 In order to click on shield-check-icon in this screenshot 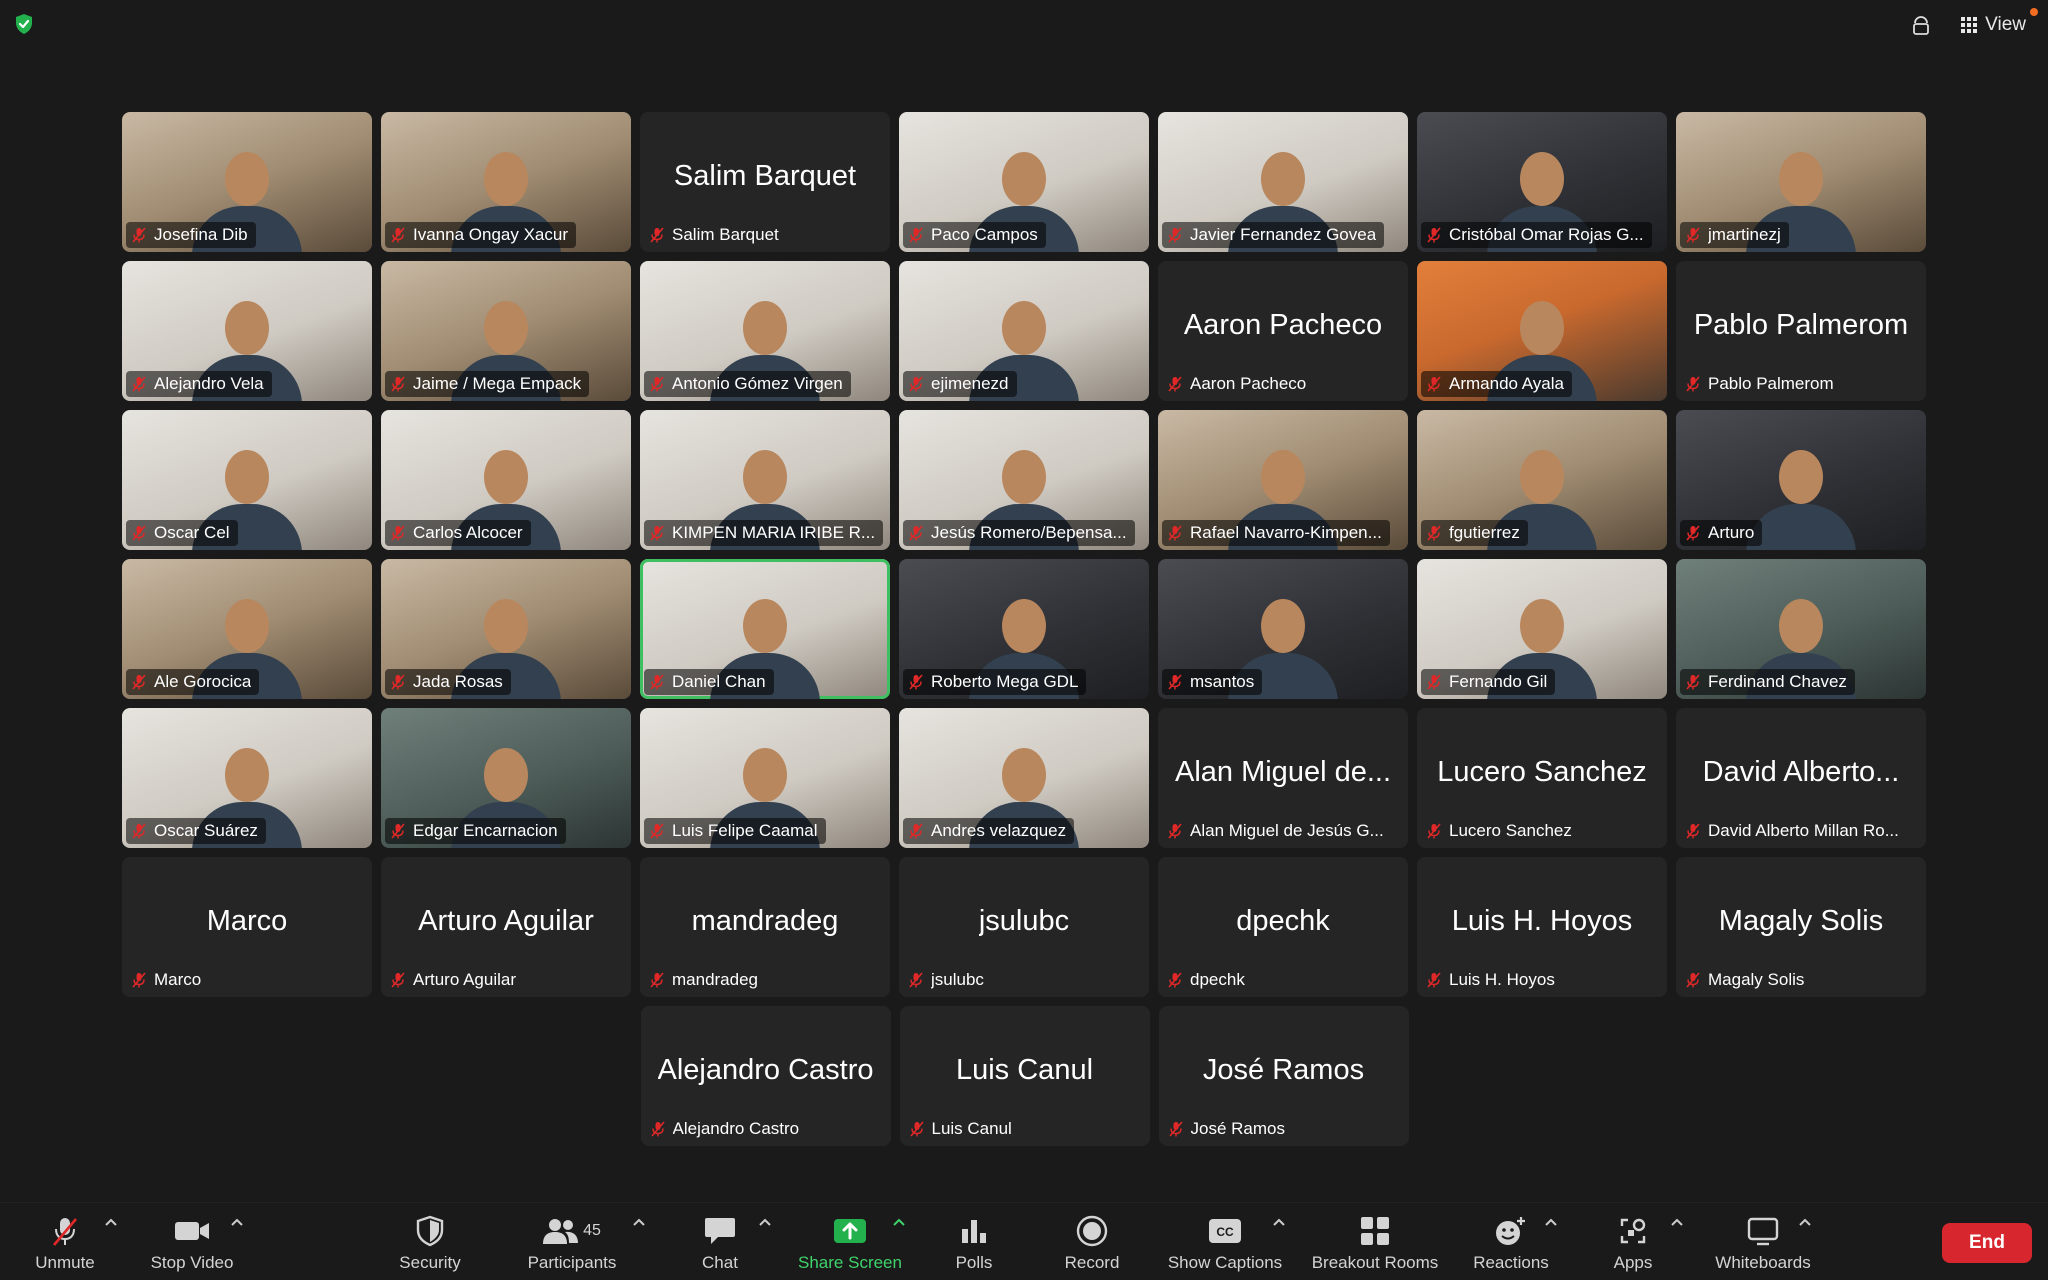, I will do `click(24, 24)`.